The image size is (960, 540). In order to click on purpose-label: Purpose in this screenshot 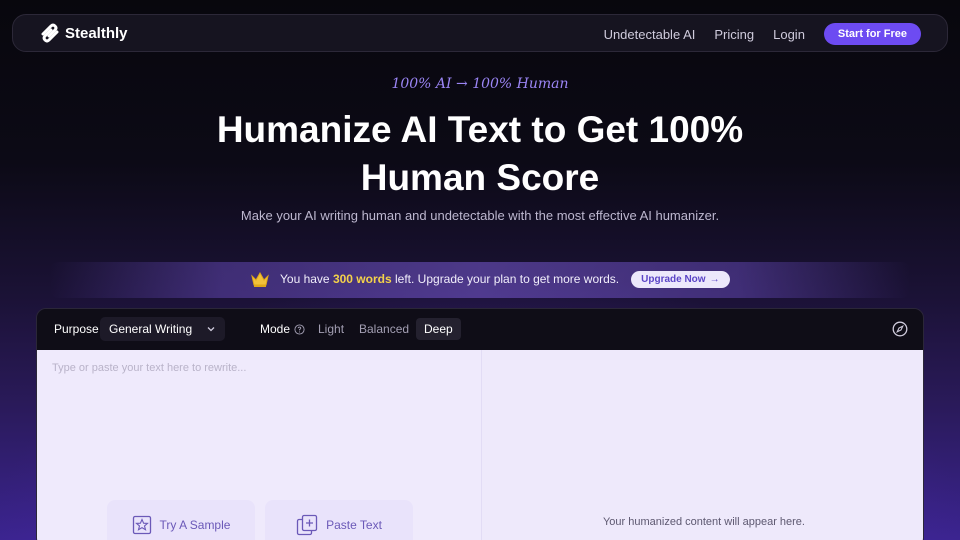, I will do `click(76, 329)`.